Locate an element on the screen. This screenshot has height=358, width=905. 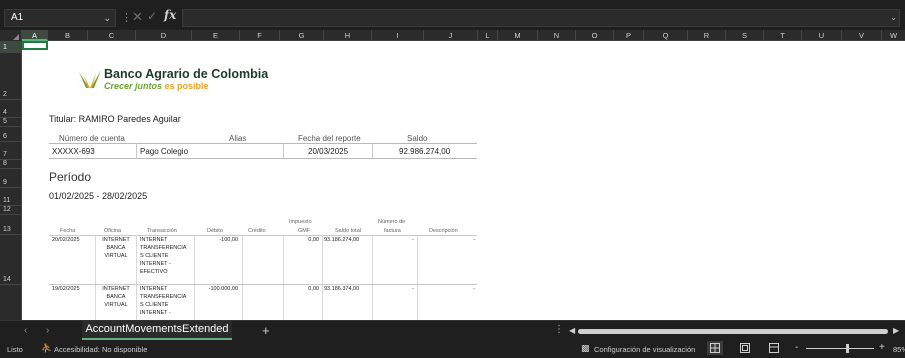
cell-transaccion: TRANSFERENCIA is located at coordinates (163, 248).